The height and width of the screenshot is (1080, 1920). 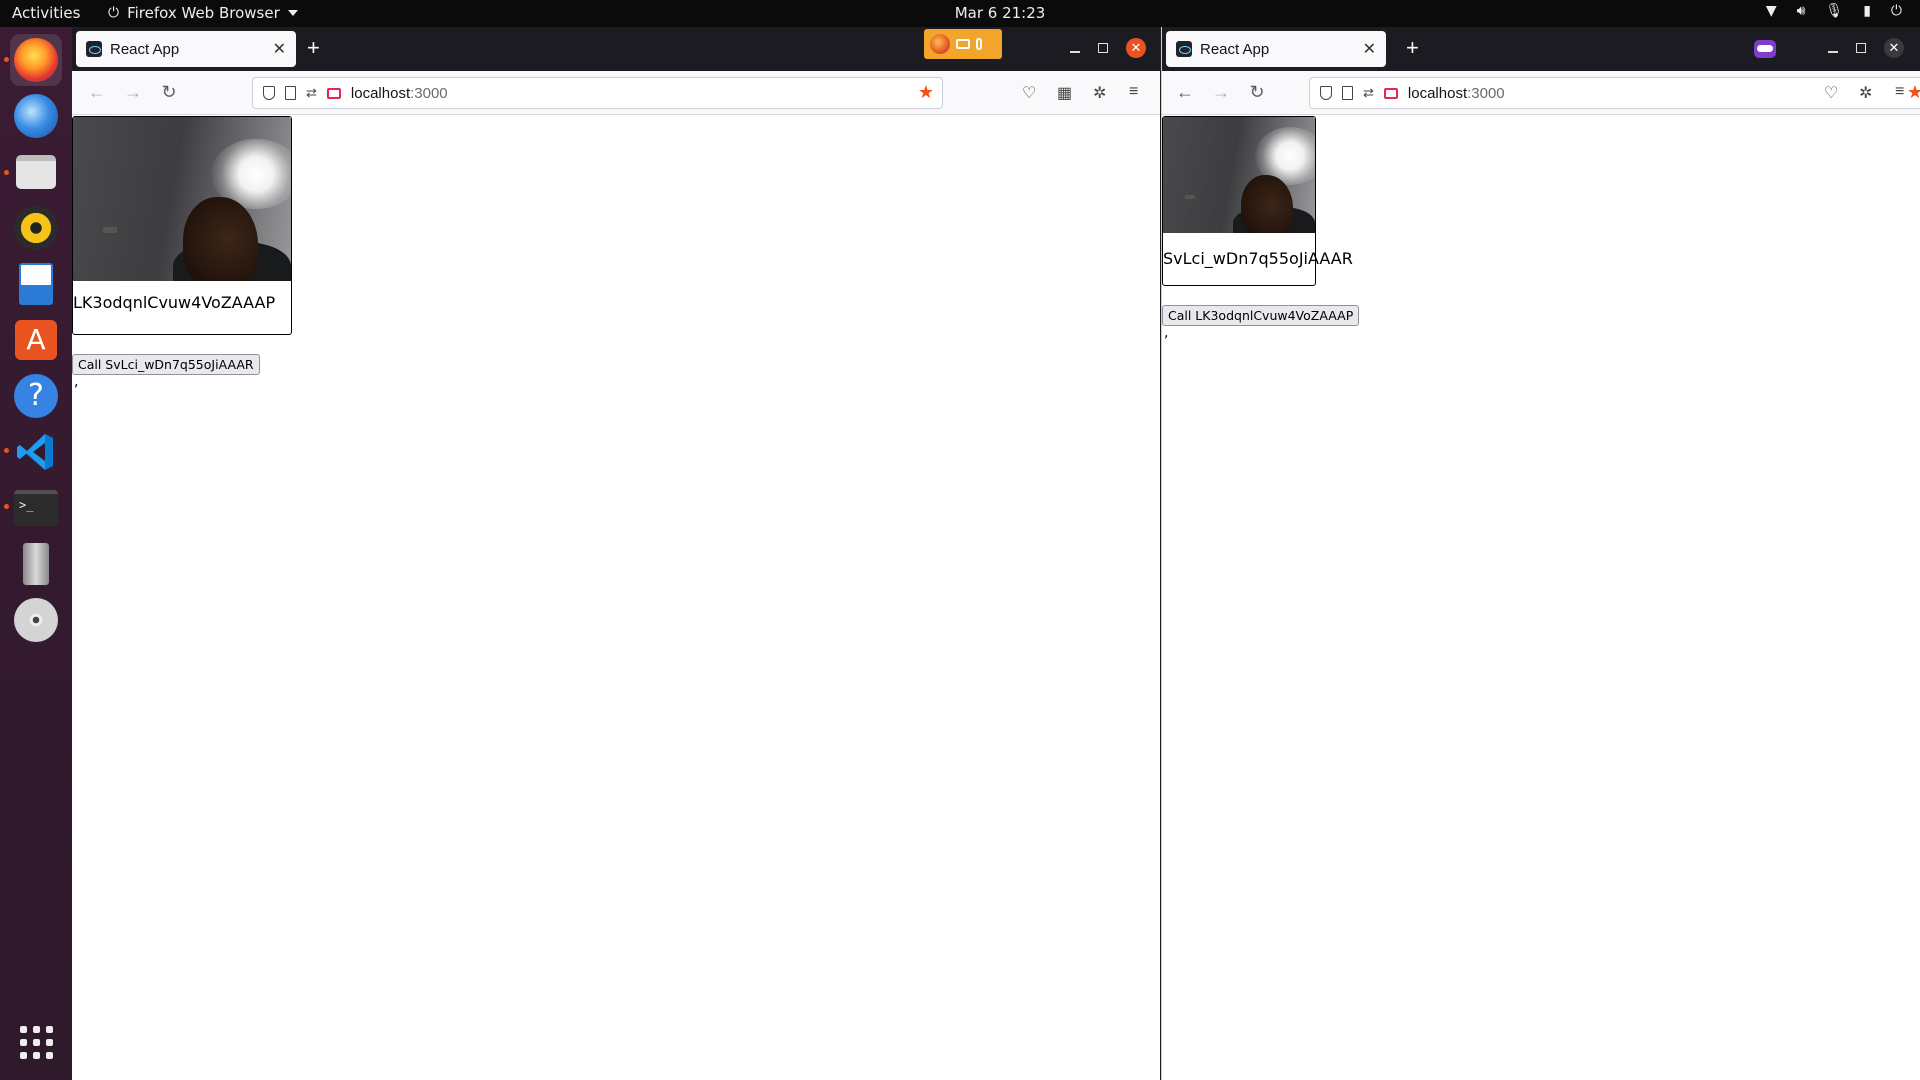 I want to click on dvd-drive-icon, so click(x=36, y=620).